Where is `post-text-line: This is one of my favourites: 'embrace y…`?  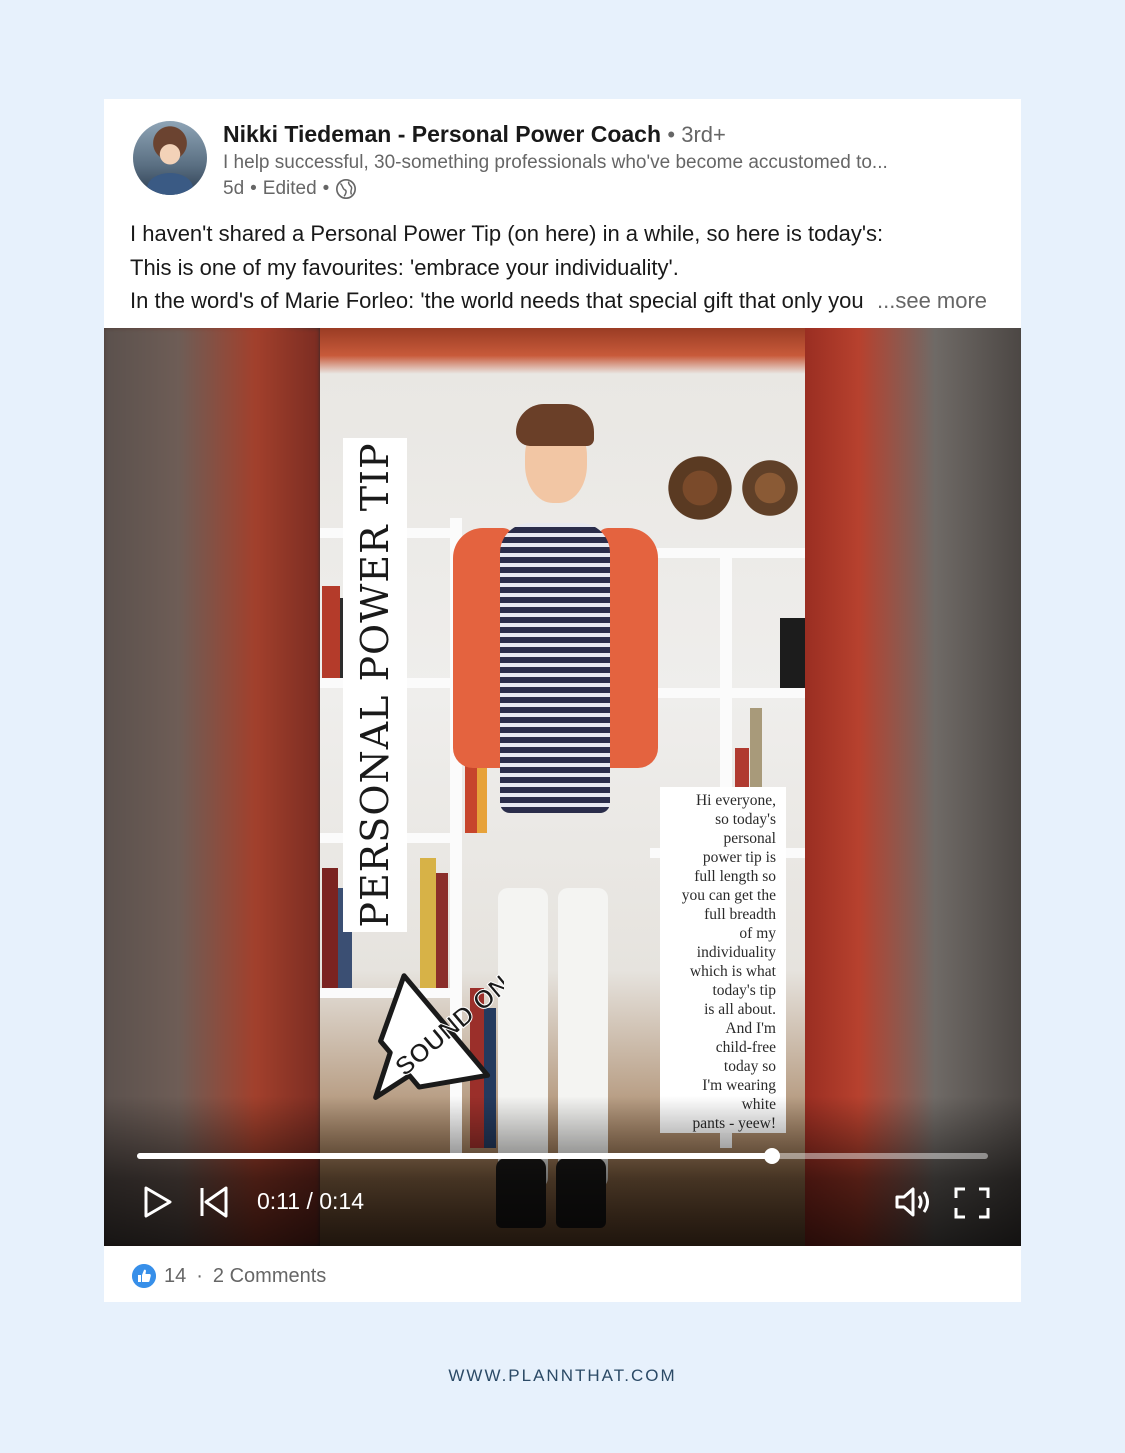
post-text-line: This is one of my favourites: 'embrace y… is located at coordinates (404, 267).